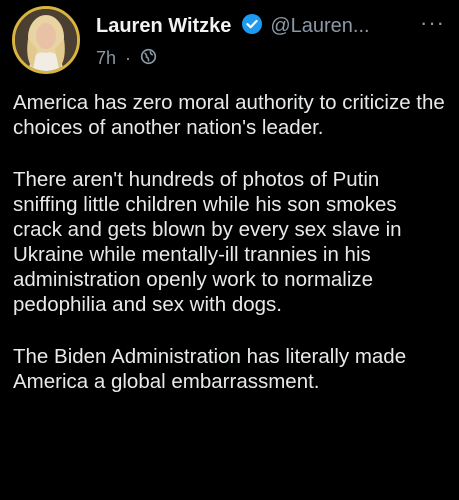  Describe the element at coordinates (251, 26) in the screenshot. I see `verified-badge-icon` at that location.